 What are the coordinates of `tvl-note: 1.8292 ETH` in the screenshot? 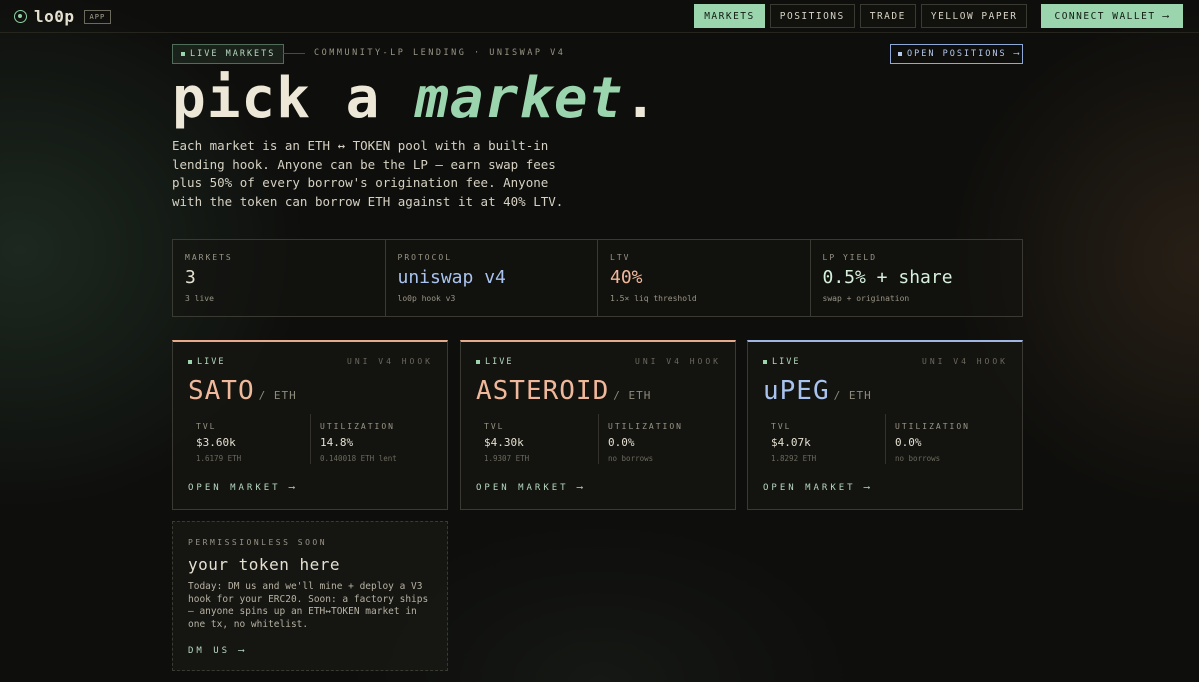 It's located at (794, 458).